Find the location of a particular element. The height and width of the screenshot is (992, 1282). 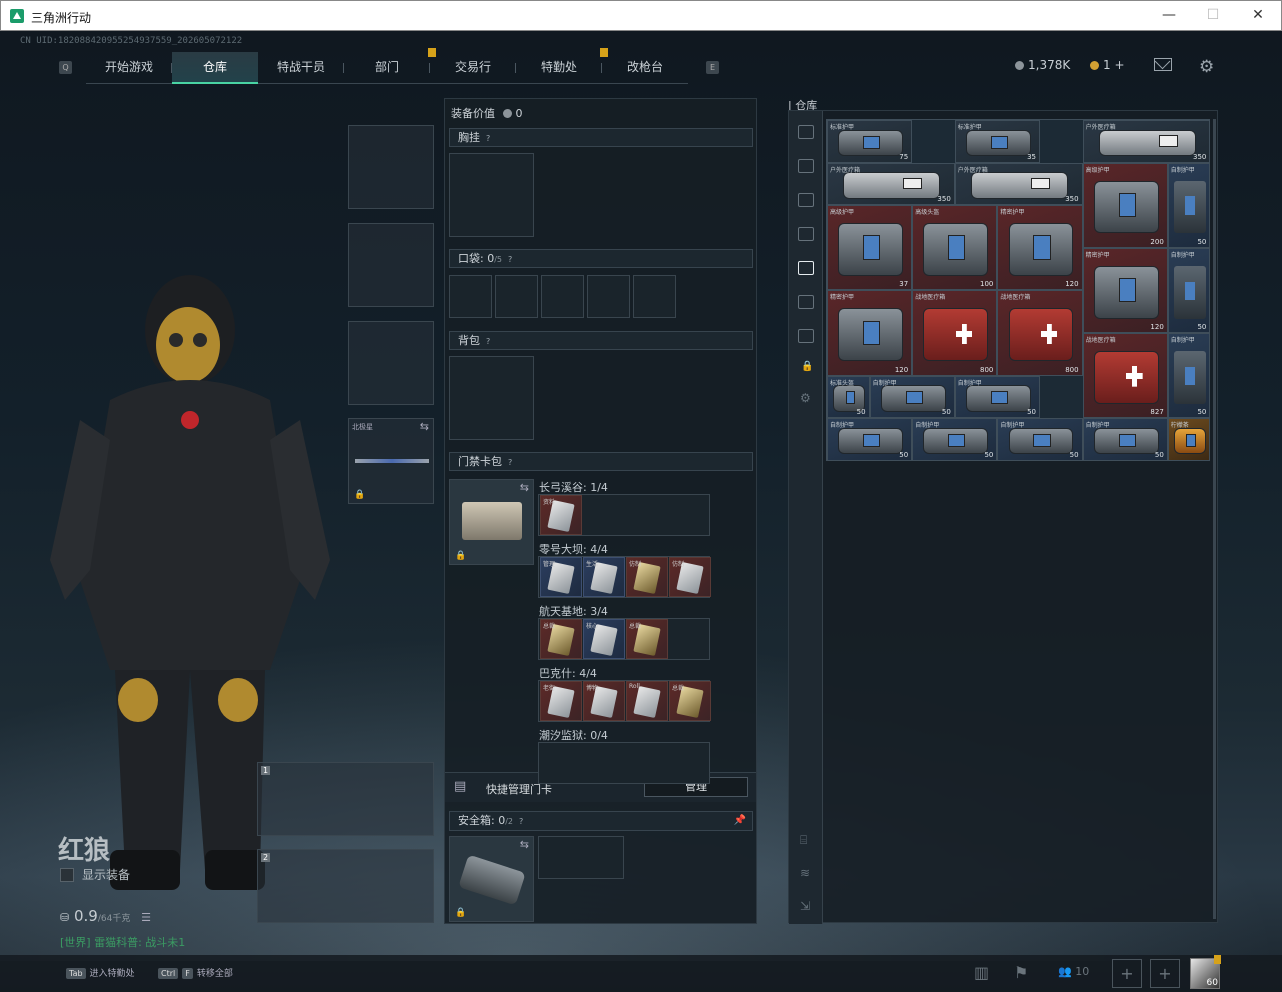

sort-icon: ⌸ is located at coordinates (803, 840).